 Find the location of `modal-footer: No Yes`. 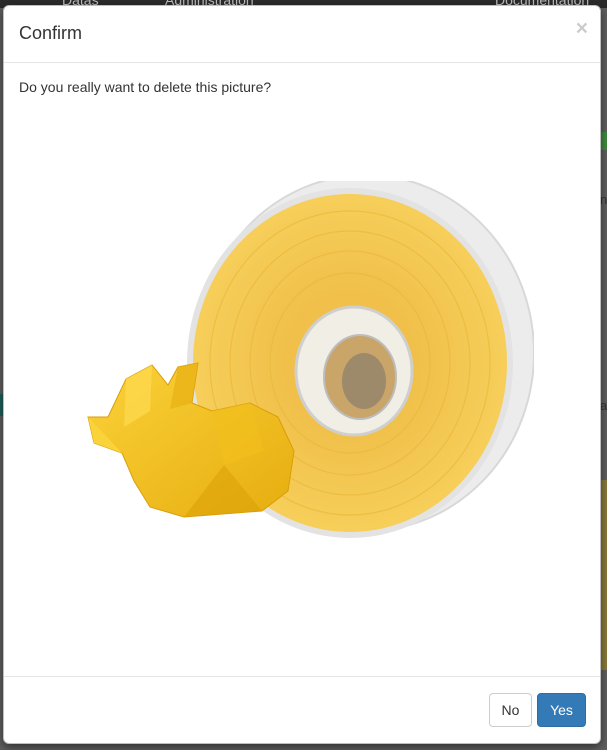

modal-footer: No Yes is located at coordinates (302, 709).